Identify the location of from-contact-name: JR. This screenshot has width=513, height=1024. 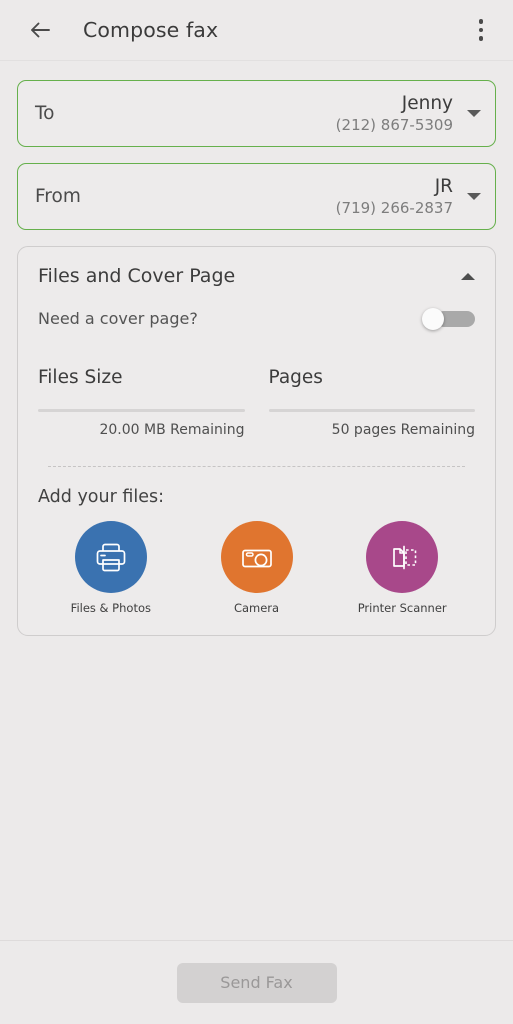
(443, 187).